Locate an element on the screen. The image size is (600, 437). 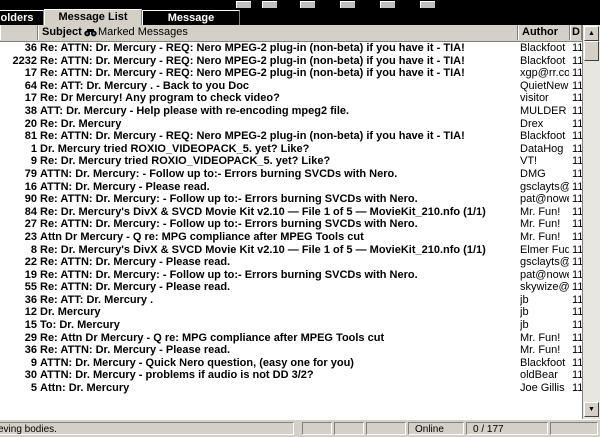
status-bar: eving bodies. Online 0 / 177 is located at coordinates (300, 428).